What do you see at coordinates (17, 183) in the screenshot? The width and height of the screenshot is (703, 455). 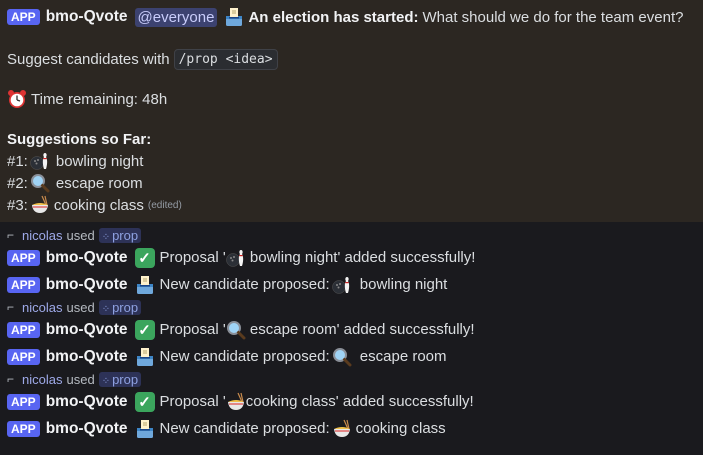 I see `suggestion-number: #2:` at bounding box center [17, 183].